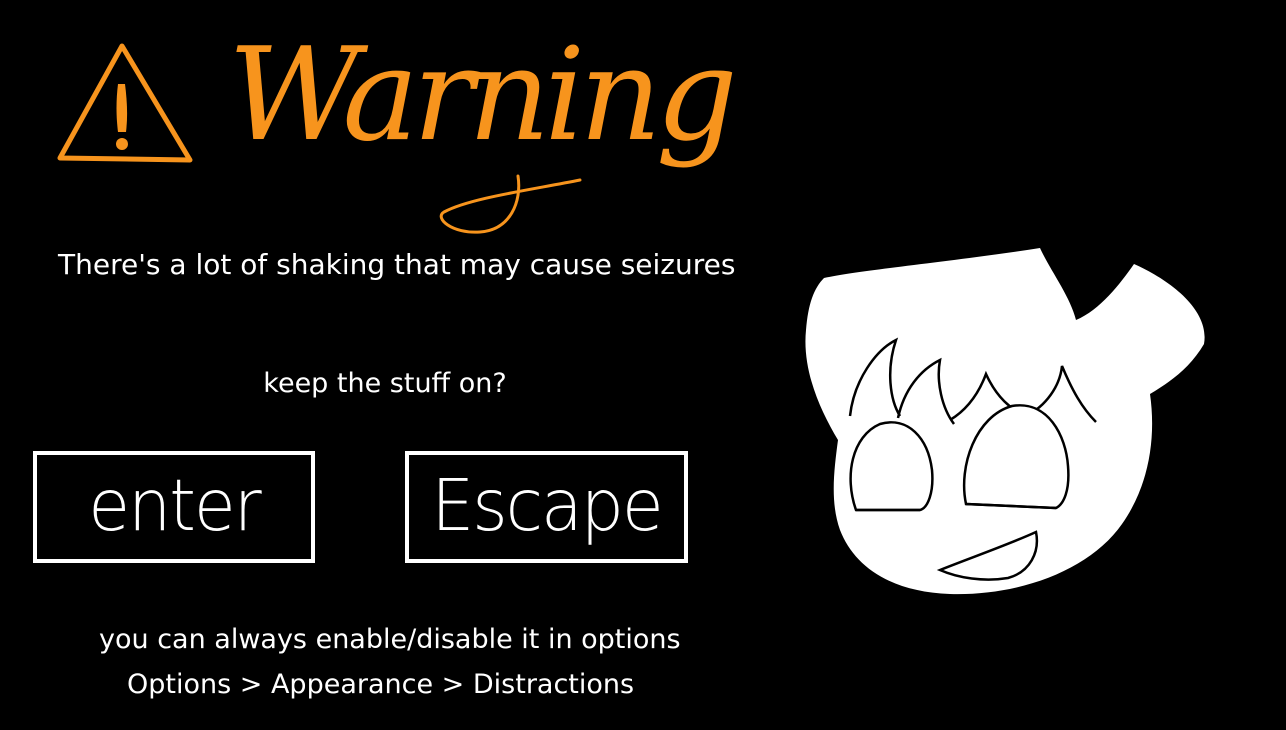 The width and height of the screenshot is (1286, 730). What do you see at coordinates (510, 204) in the screenshot?
I see `title-swash-decoration` at bounding box center [510, 204].